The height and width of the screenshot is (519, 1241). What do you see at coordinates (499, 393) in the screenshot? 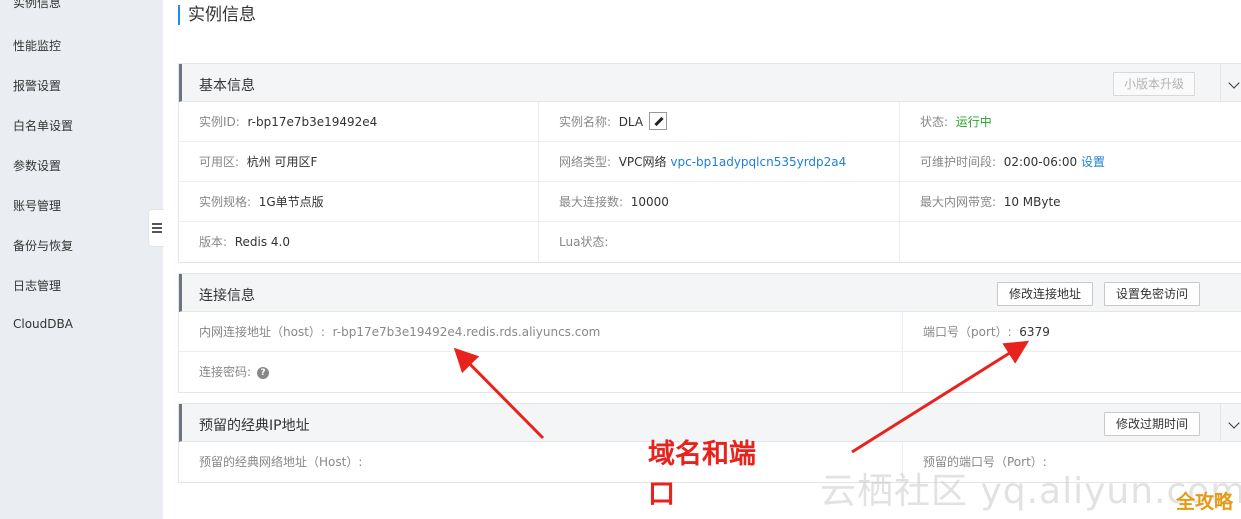
I see `arrow-to-host` at bounding box center [499, 393].